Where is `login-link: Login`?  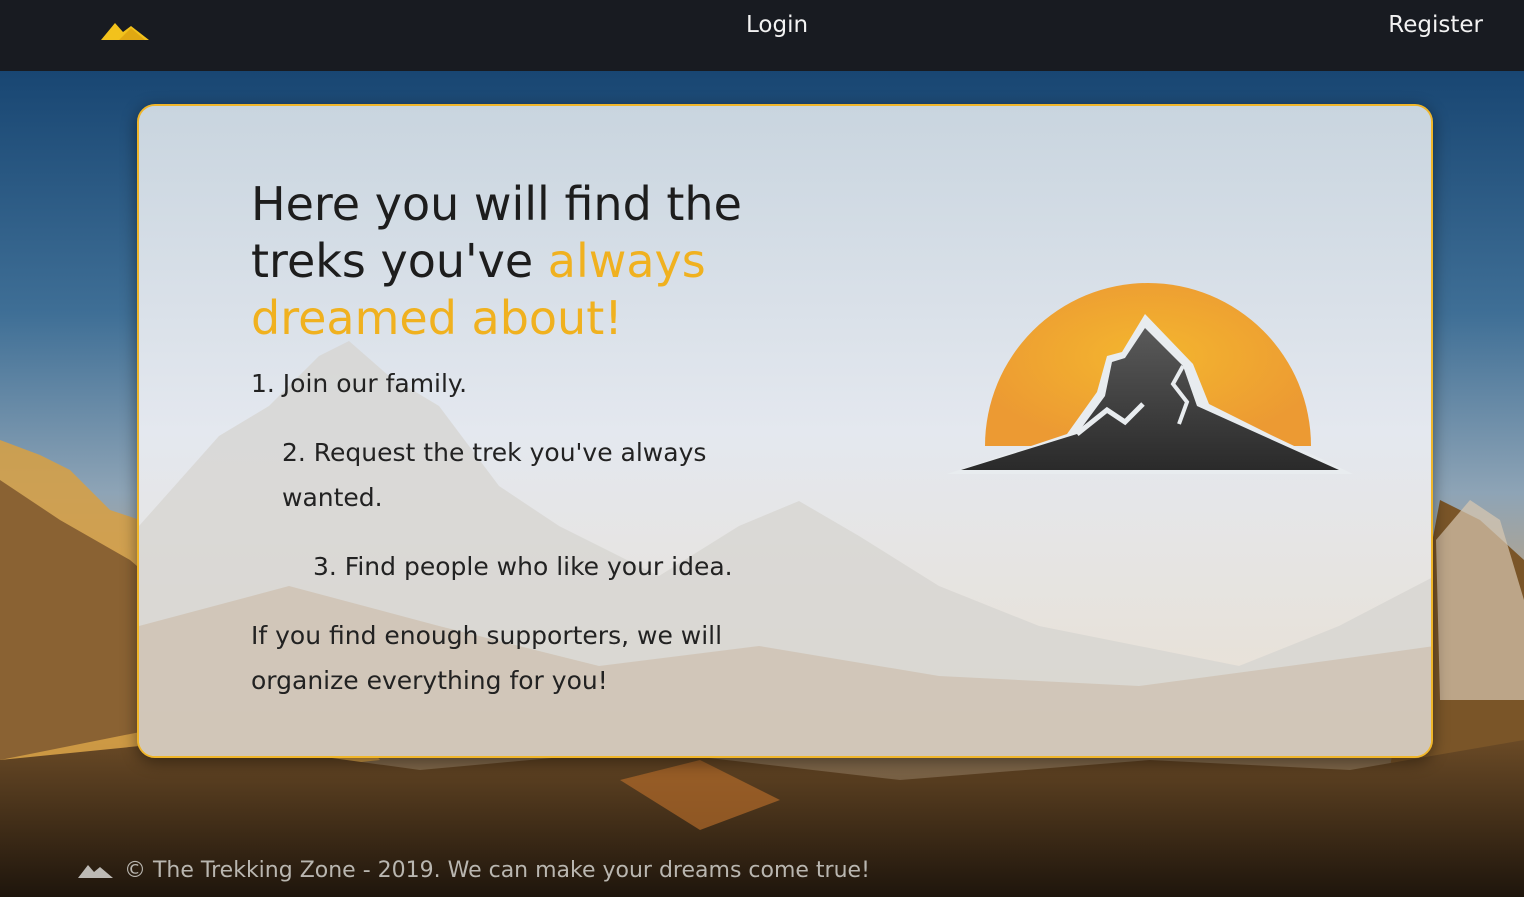
login-link: Login is located at coordinates (777, 25).